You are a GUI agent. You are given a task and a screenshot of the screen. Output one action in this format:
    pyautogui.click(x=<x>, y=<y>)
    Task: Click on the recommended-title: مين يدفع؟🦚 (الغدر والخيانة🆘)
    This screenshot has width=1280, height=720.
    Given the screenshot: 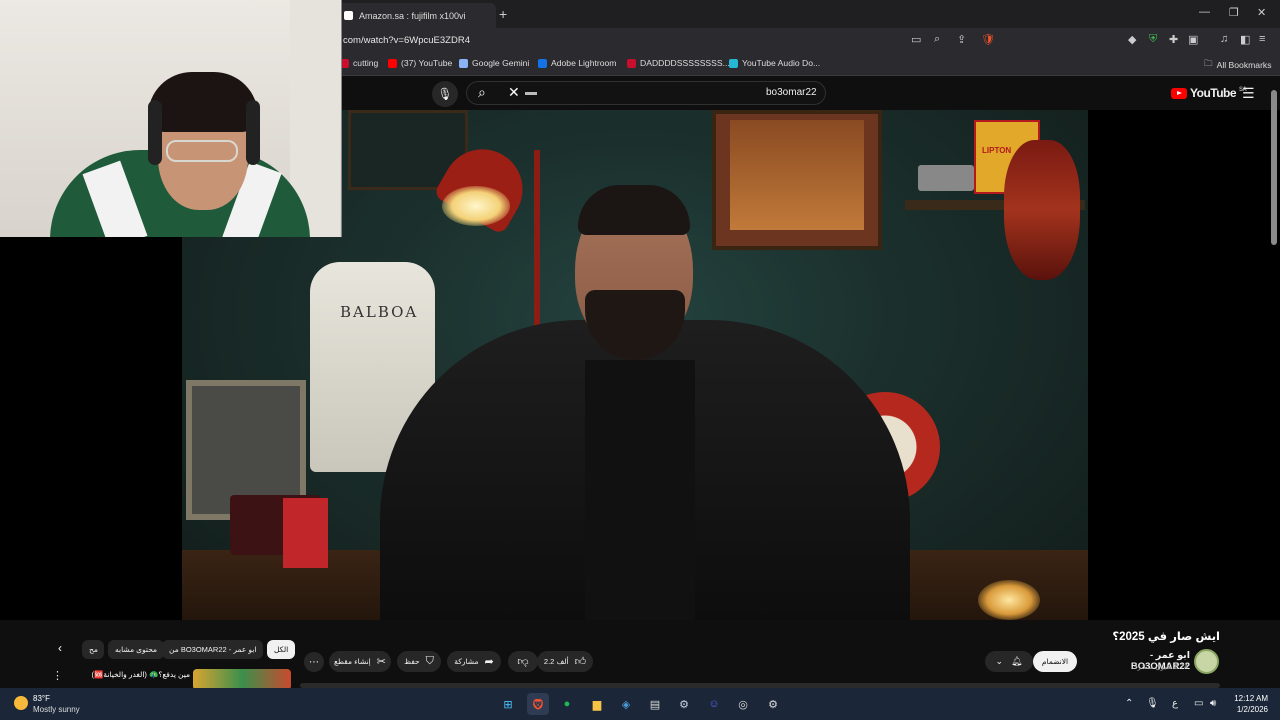 What is the action you would take?
    pyautogui.click(x=141, y=674)
    